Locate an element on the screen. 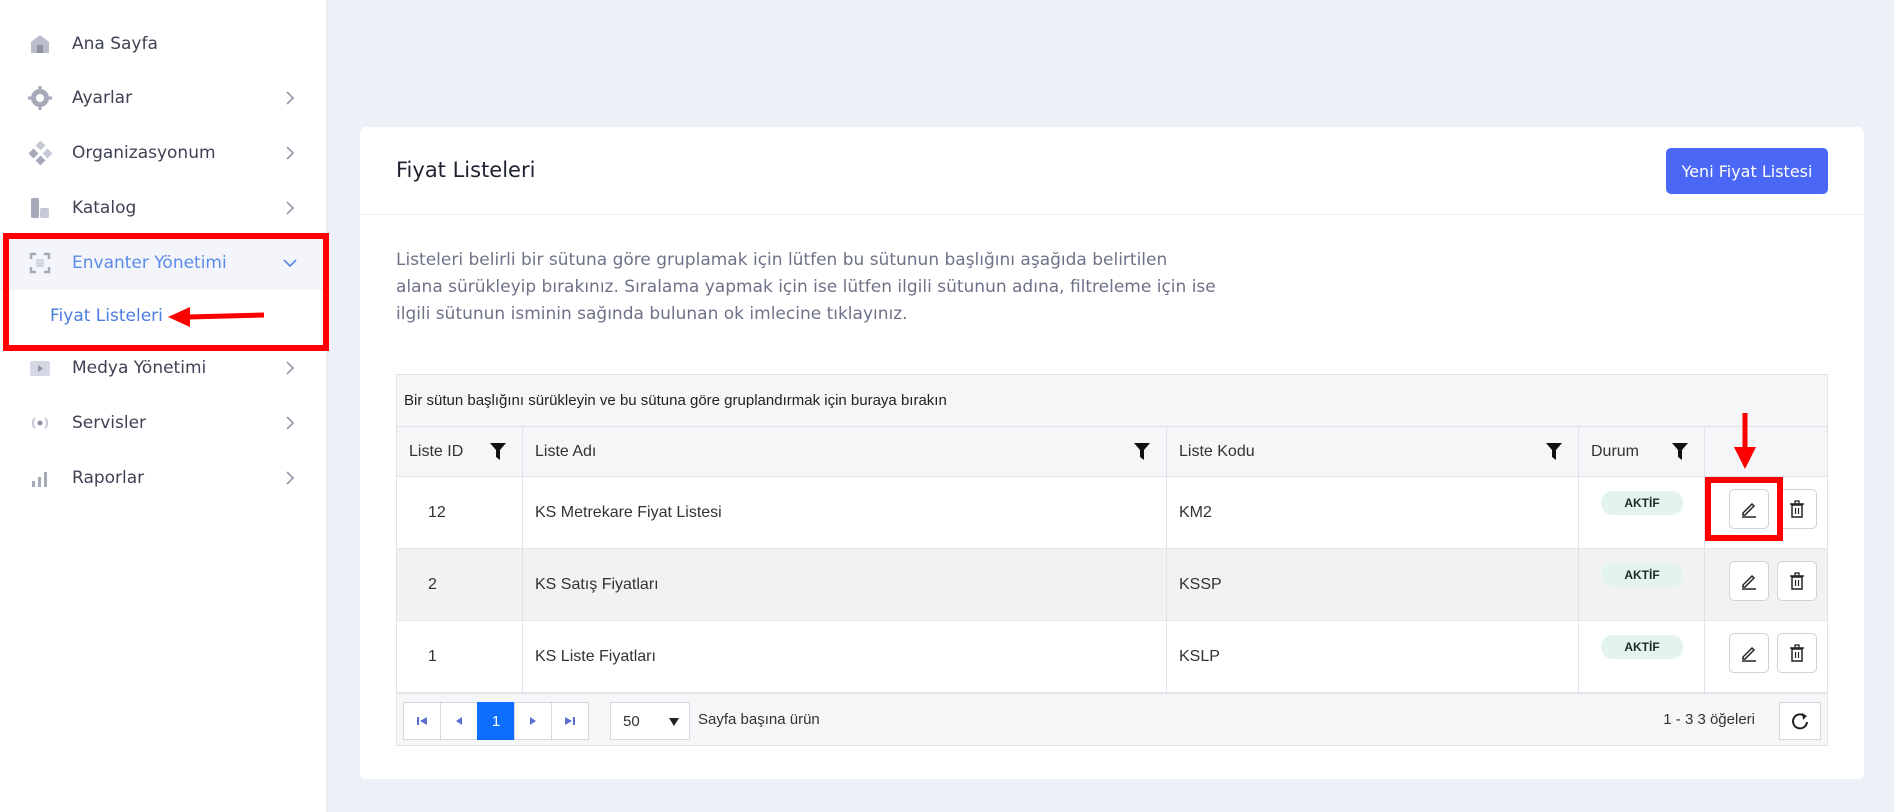 This screenshot has width=1894, height=812. sidebar-item-envanter-yonetimi: Envanter Yönetimi is located at coordinates (163, 263).